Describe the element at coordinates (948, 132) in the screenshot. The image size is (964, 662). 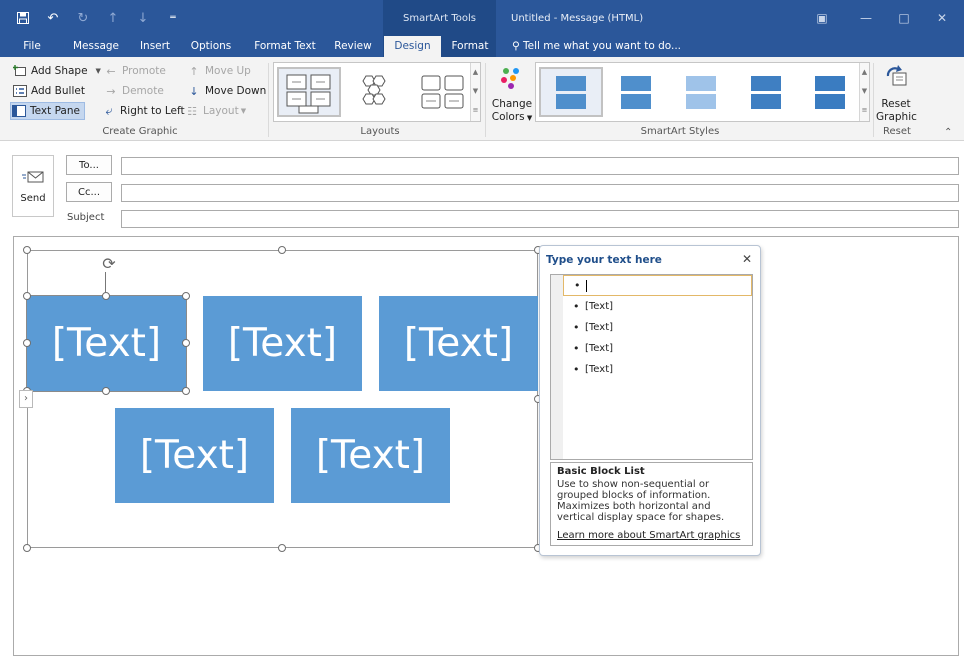
I see `collapse-ribbon-icon: ⌃` at that location.